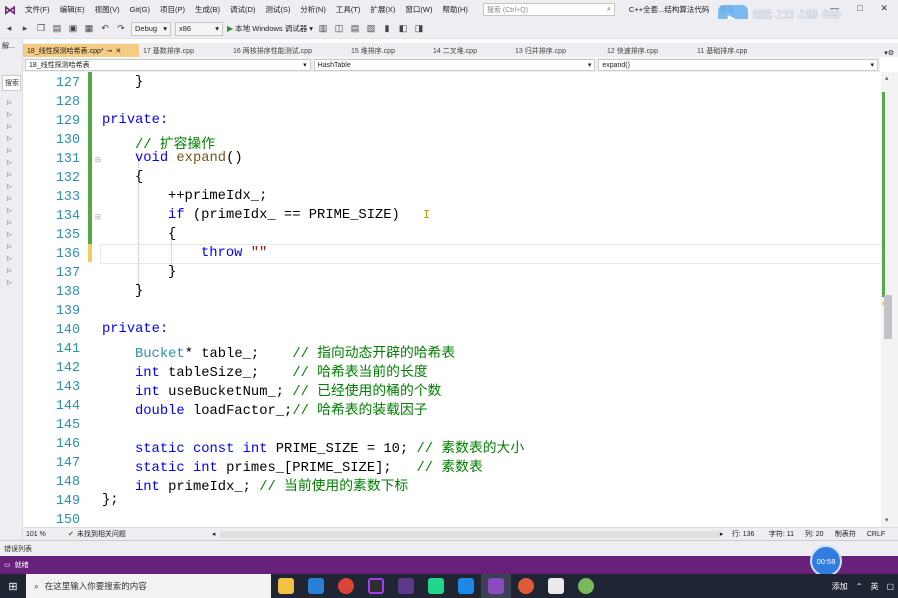 The image size is (898, 598). I want to click on tab-15: 15 堆排序.cpp, so click(388, 50).